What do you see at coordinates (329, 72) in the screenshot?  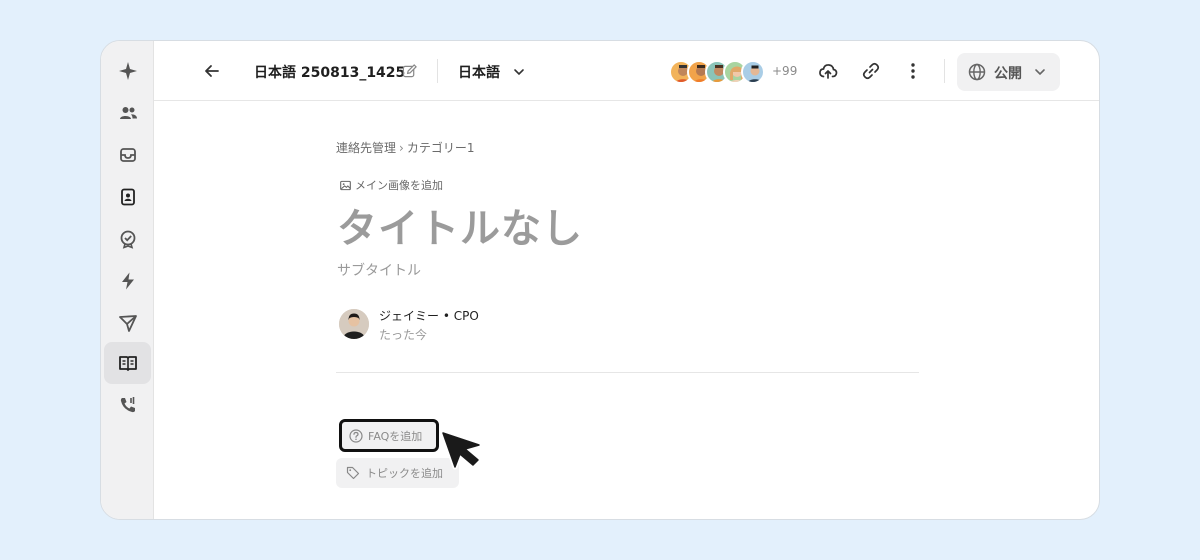 I see `document-title: 日本語 250813_1425` at bounding box center [329, 72].